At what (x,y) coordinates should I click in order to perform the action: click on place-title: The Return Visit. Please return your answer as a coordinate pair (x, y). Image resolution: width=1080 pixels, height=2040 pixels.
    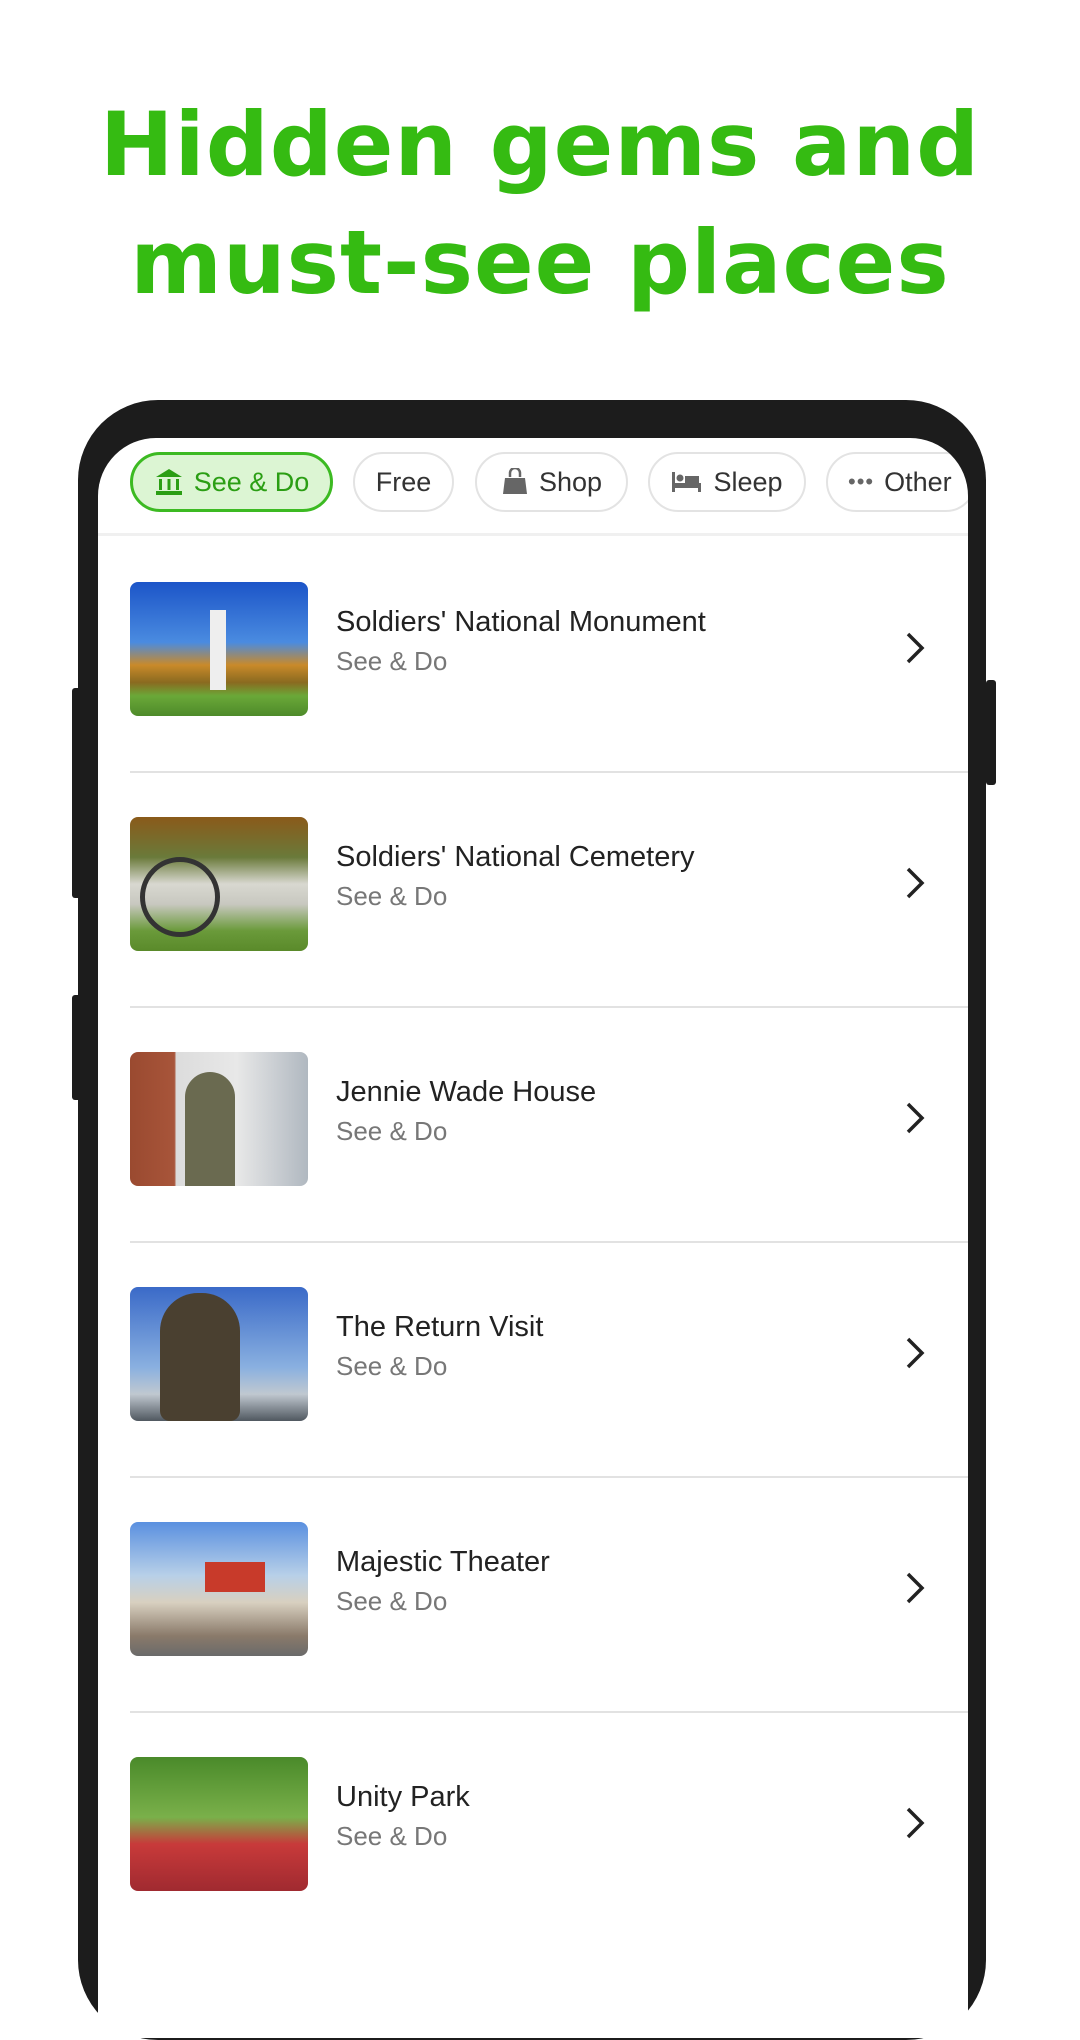
    Looking at the image, I should click on (440, 1327).